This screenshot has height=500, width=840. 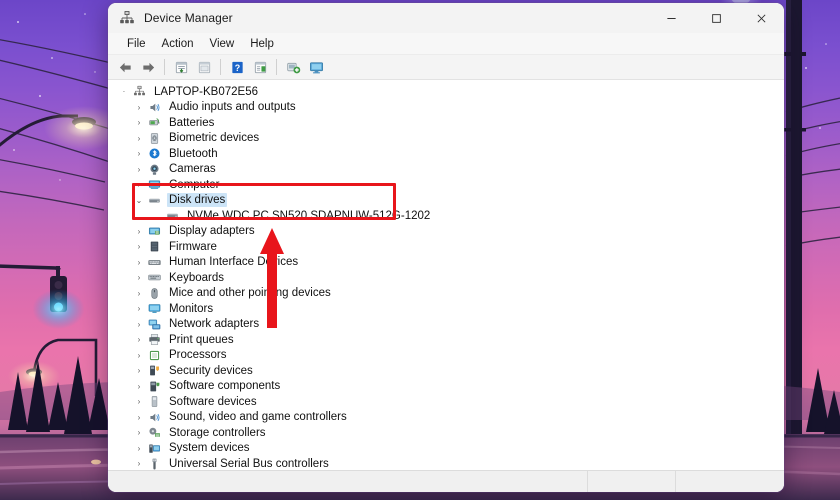 I want to click on menu-bar: File Action View Help, so click(x=446, y=44).